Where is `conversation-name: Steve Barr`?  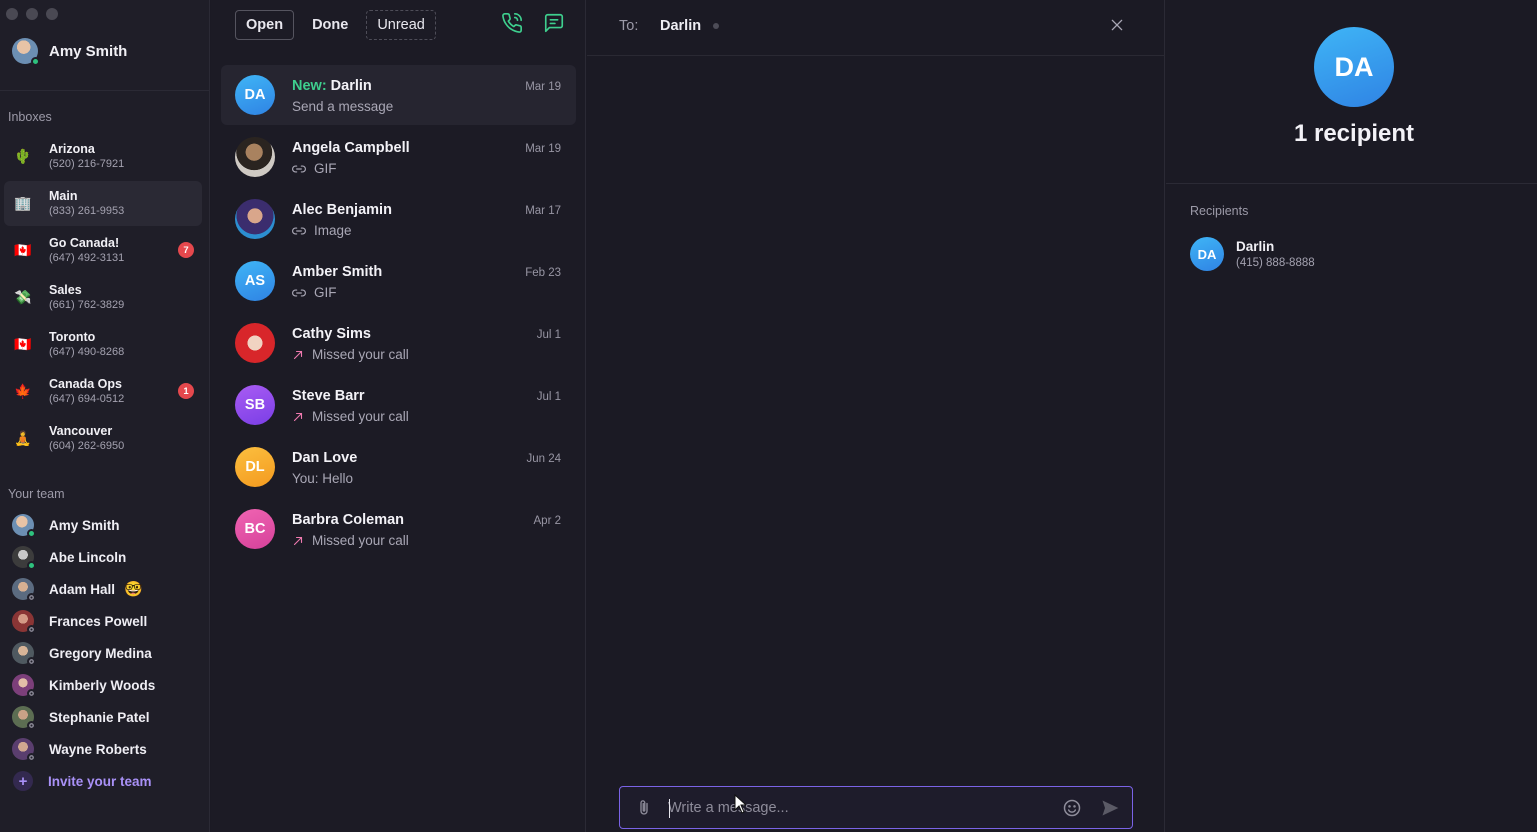 conversation-name: Steve Barr is located at coordinates (328, 396).